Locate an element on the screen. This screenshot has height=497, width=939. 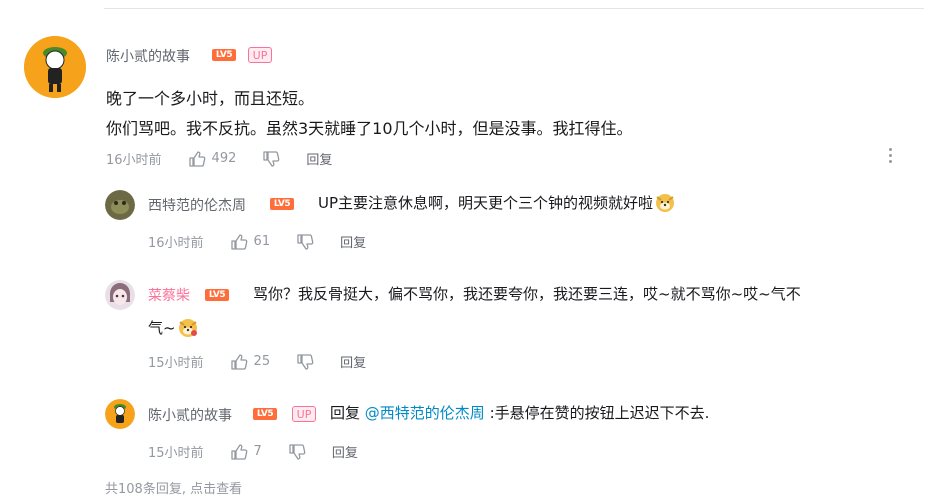
username: 西特范的伦杰周 is located at coordinates (197, 205).